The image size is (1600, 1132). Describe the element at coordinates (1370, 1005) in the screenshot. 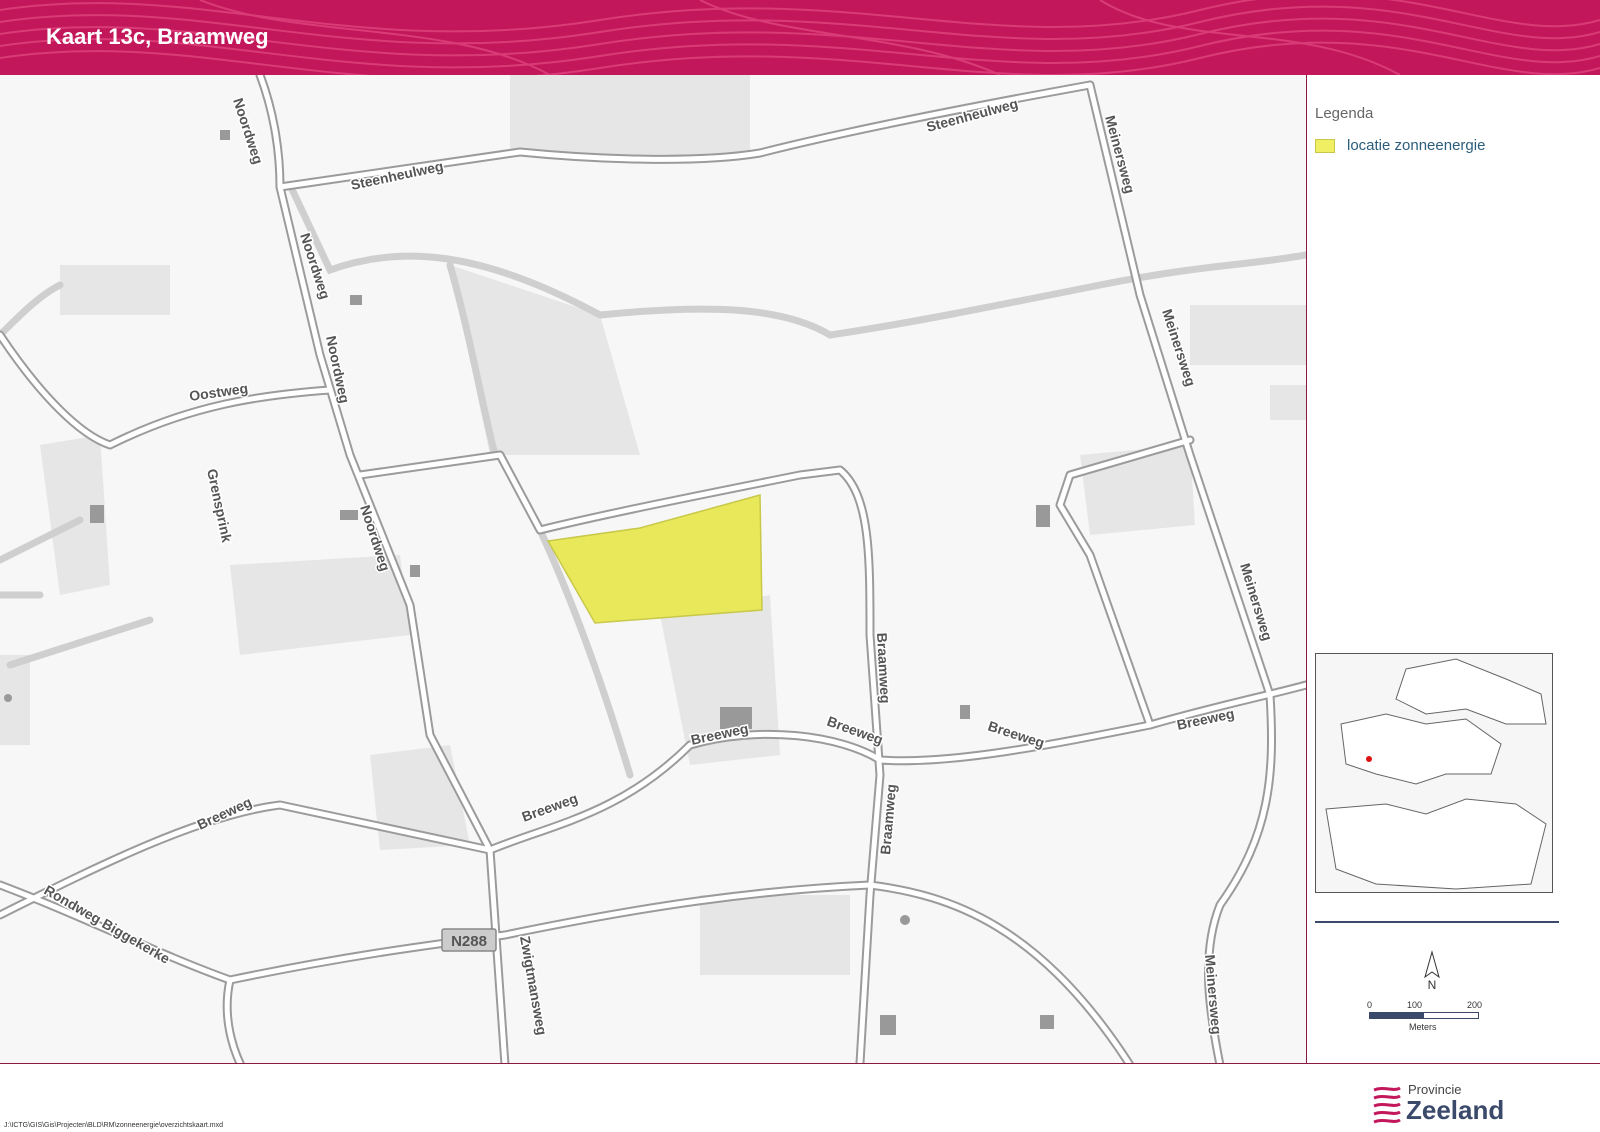

I see `scale-tick: 0` at that location.